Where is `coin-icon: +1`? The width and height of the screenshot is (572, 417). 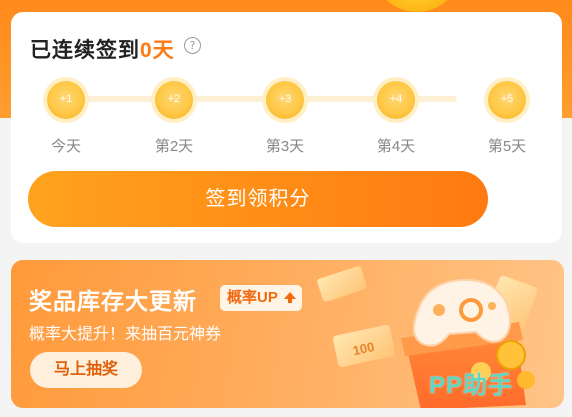
coin-icon: +1 is located at coordinates (66, 100).